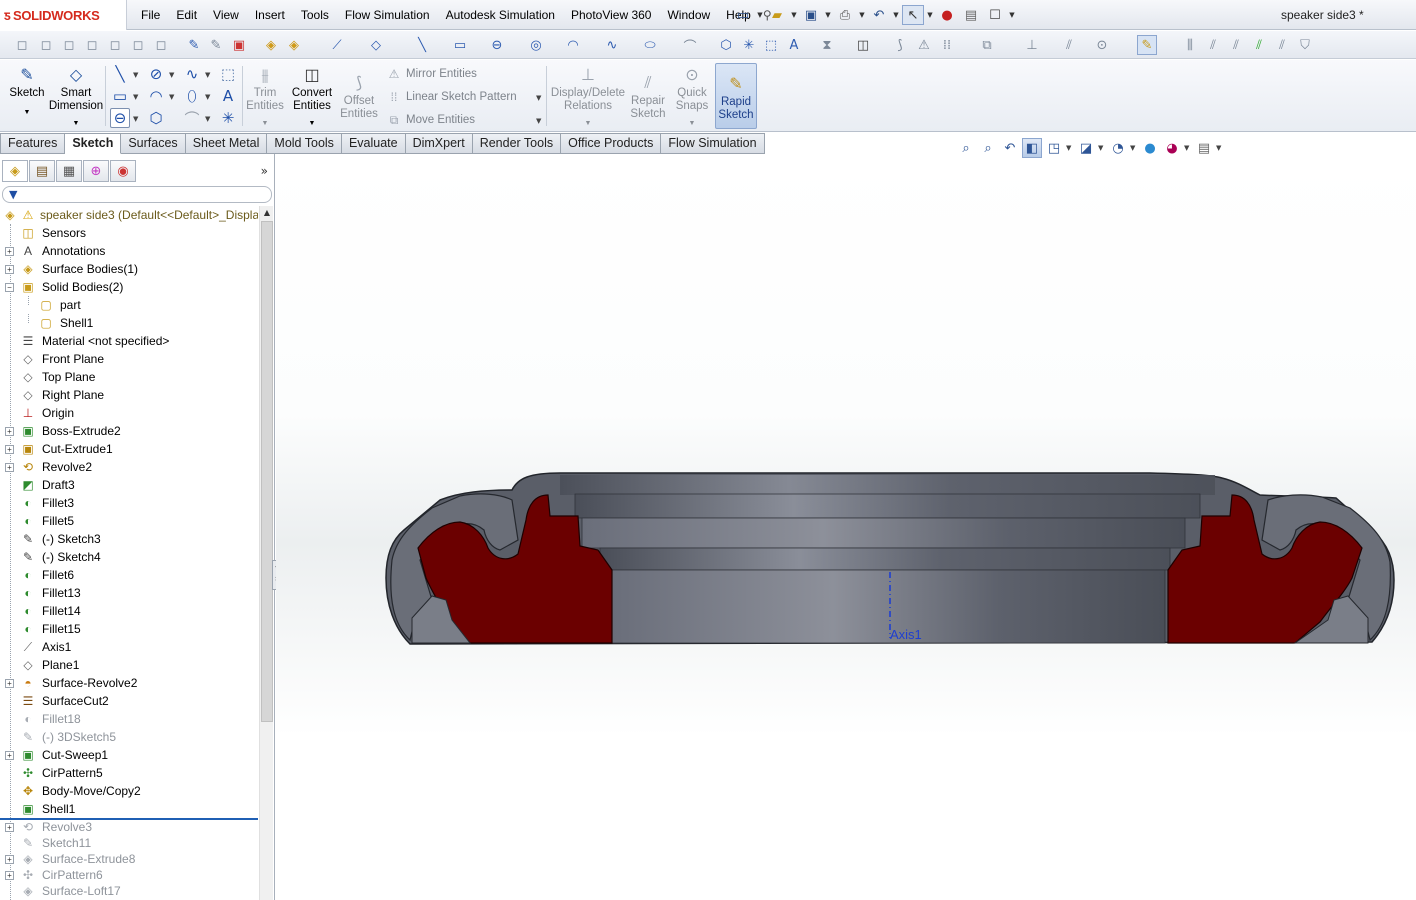  What do you see at coordinates (129, 629) in the screenshot?
I see `tree-item: ◐ Fillet15` at bounding box center [129, 629].